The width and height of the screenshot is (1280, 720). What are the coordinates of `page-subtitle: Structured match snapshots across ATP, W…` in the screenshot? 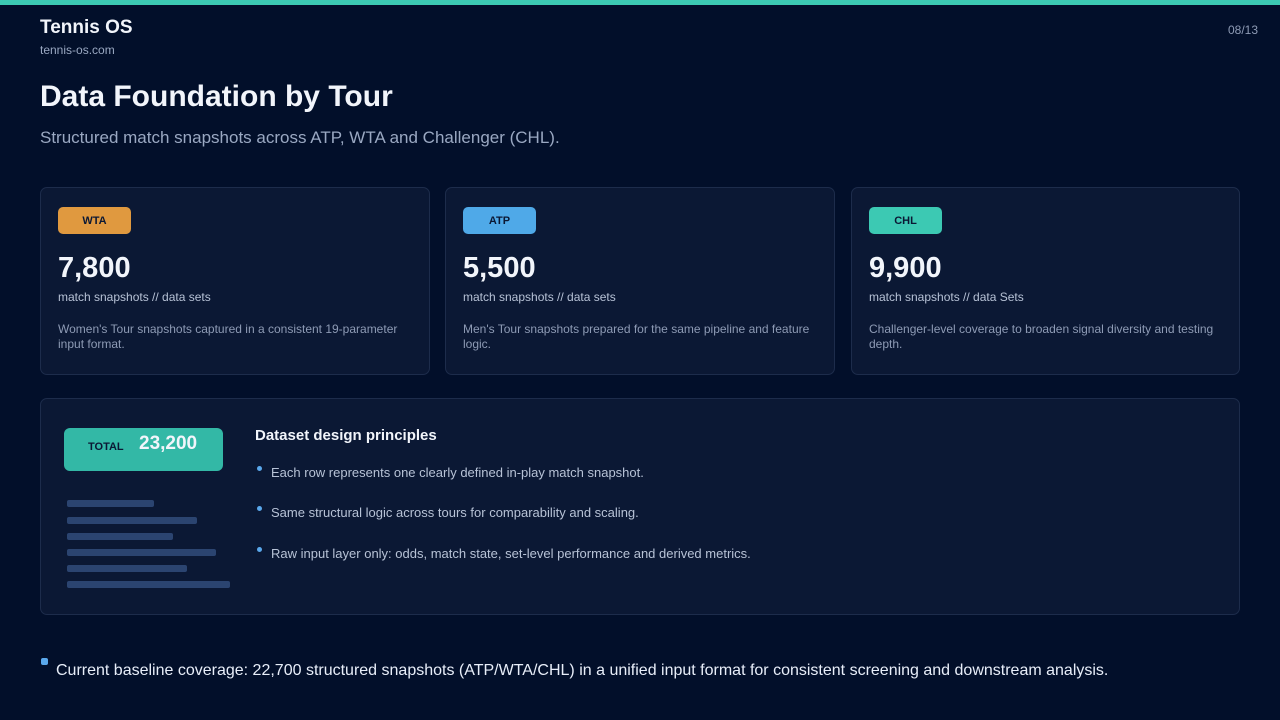 It's located at (300, 137).